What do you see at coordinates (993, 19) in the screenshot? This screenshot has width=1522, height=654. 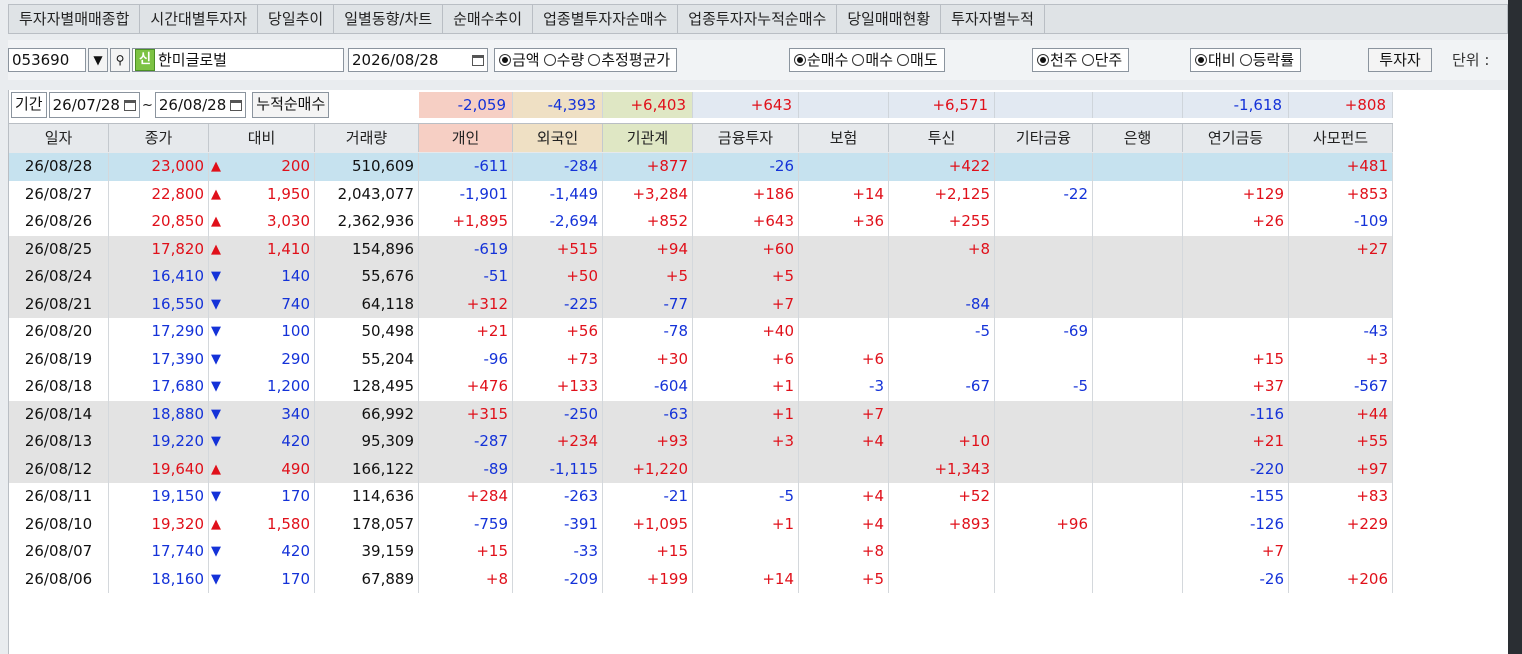 I see `tab-8: 투자자별누적` at bounding box center [993, 19].